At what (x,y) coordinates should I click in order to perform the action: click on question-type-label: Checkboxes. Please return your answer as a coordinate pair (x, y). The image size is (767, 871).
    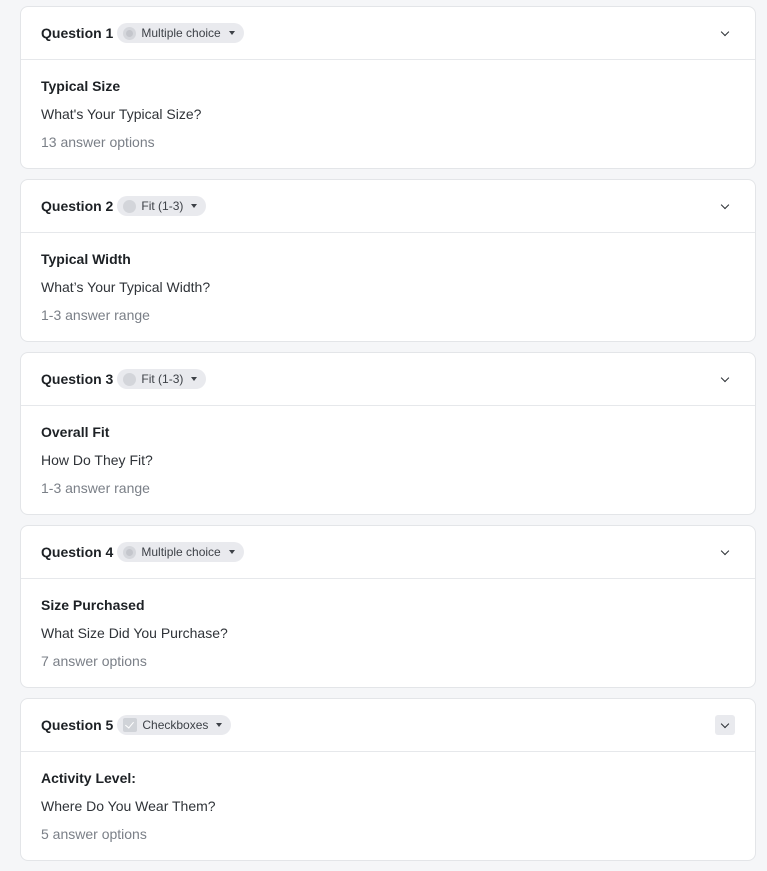
    Looking at the image, I should click on (175, 725).